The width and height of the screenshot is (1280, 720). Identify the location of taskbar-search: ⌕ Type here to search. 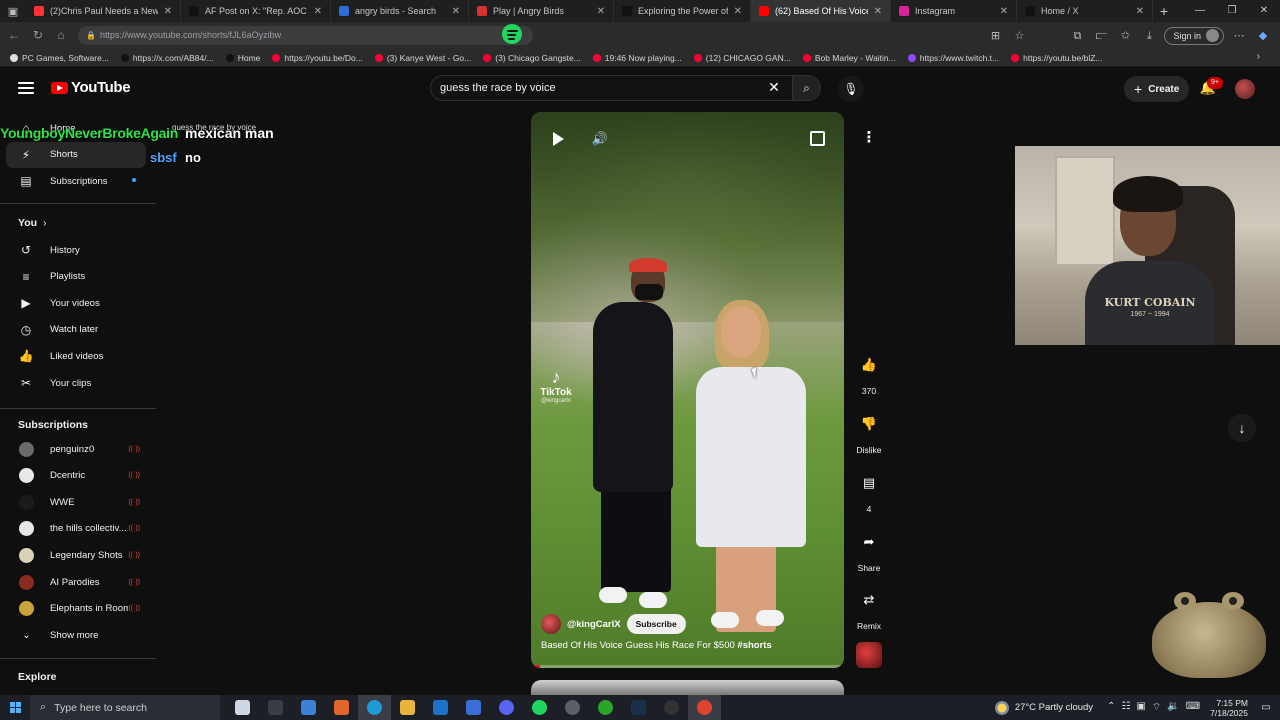
(125, 707).